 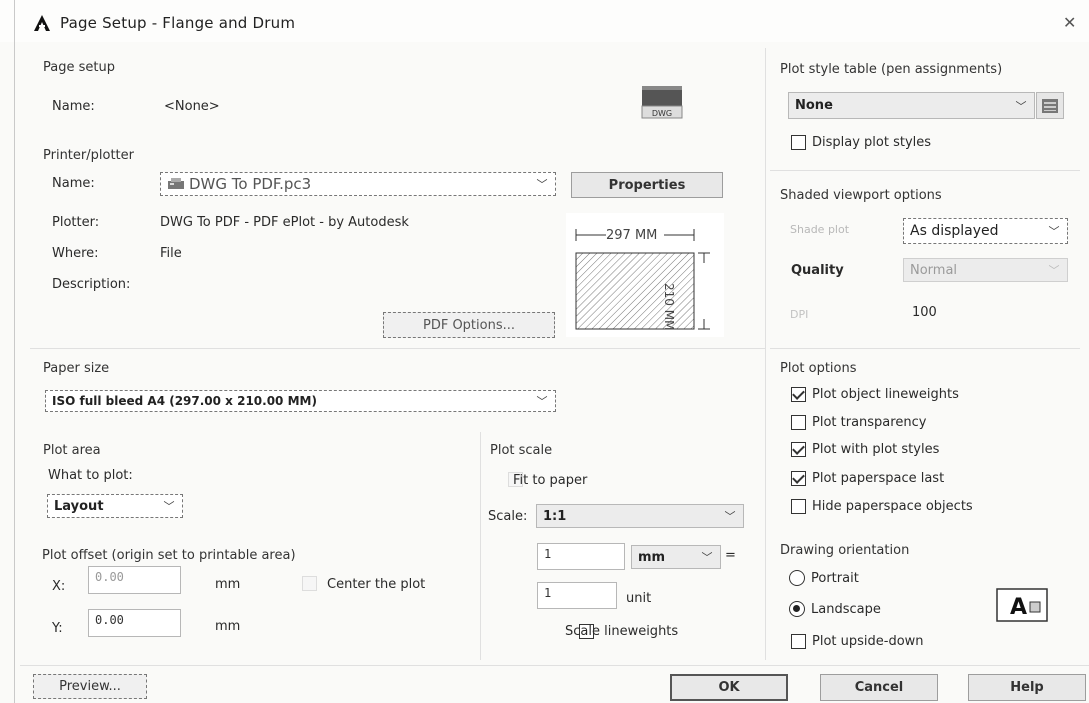 I want to click on center-plot-checkbox, so click(x=309, y=583).